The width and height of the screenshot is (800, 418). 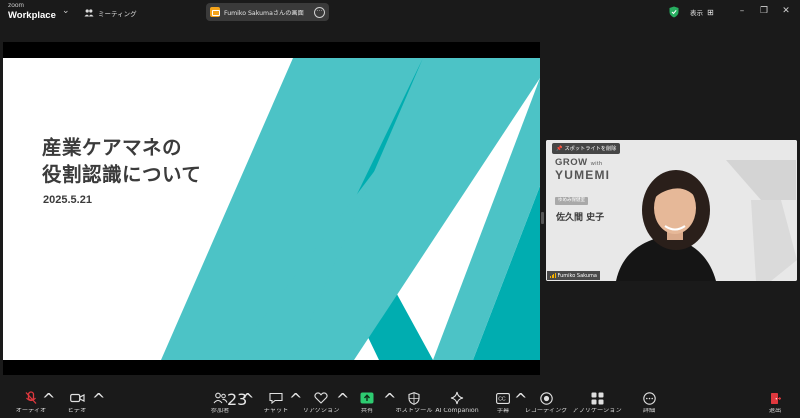 I want to click on video-label: ビデオ, so click(x=77, y=411).